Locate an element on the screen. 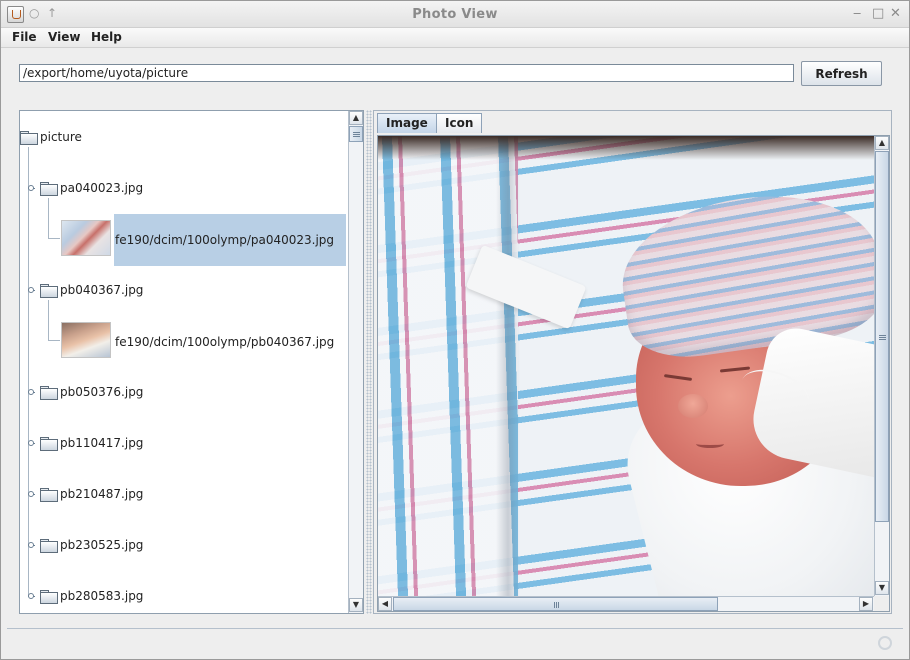  tree-item-pb280583: pb280583.jpg is located at coordinates (91, 596).